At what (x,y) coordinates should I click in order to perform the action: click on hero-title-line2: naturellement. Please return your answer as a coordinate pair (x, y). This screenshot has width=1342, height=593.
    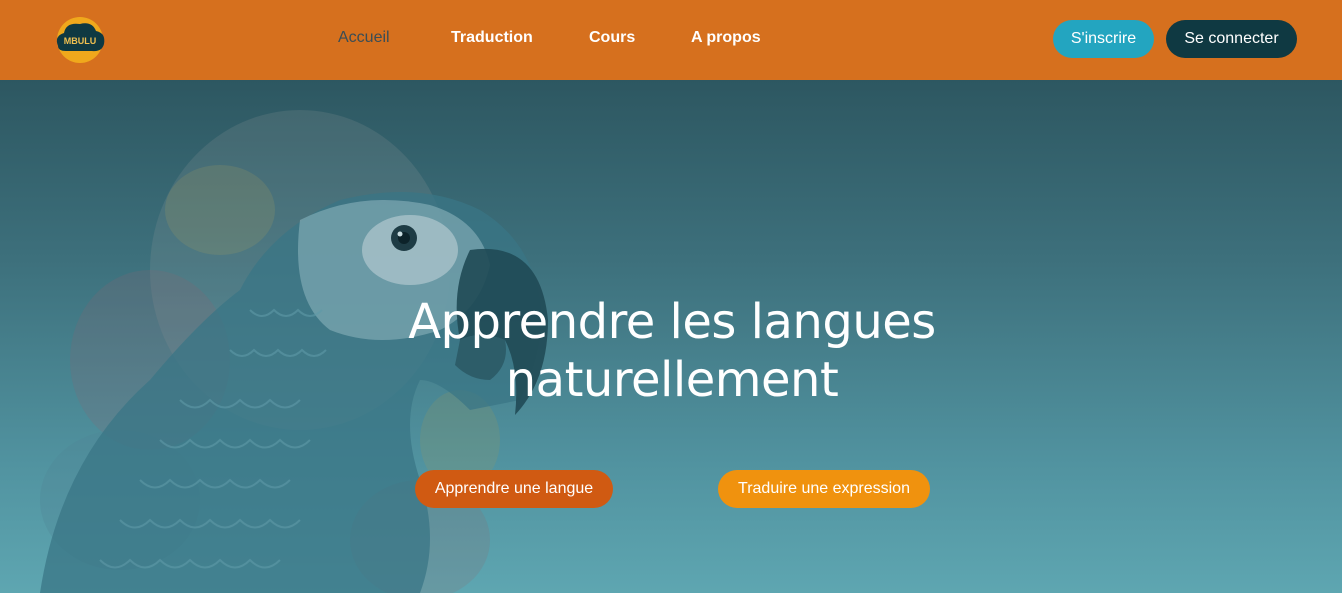
    Looking at the image, I should click on (672, 380).